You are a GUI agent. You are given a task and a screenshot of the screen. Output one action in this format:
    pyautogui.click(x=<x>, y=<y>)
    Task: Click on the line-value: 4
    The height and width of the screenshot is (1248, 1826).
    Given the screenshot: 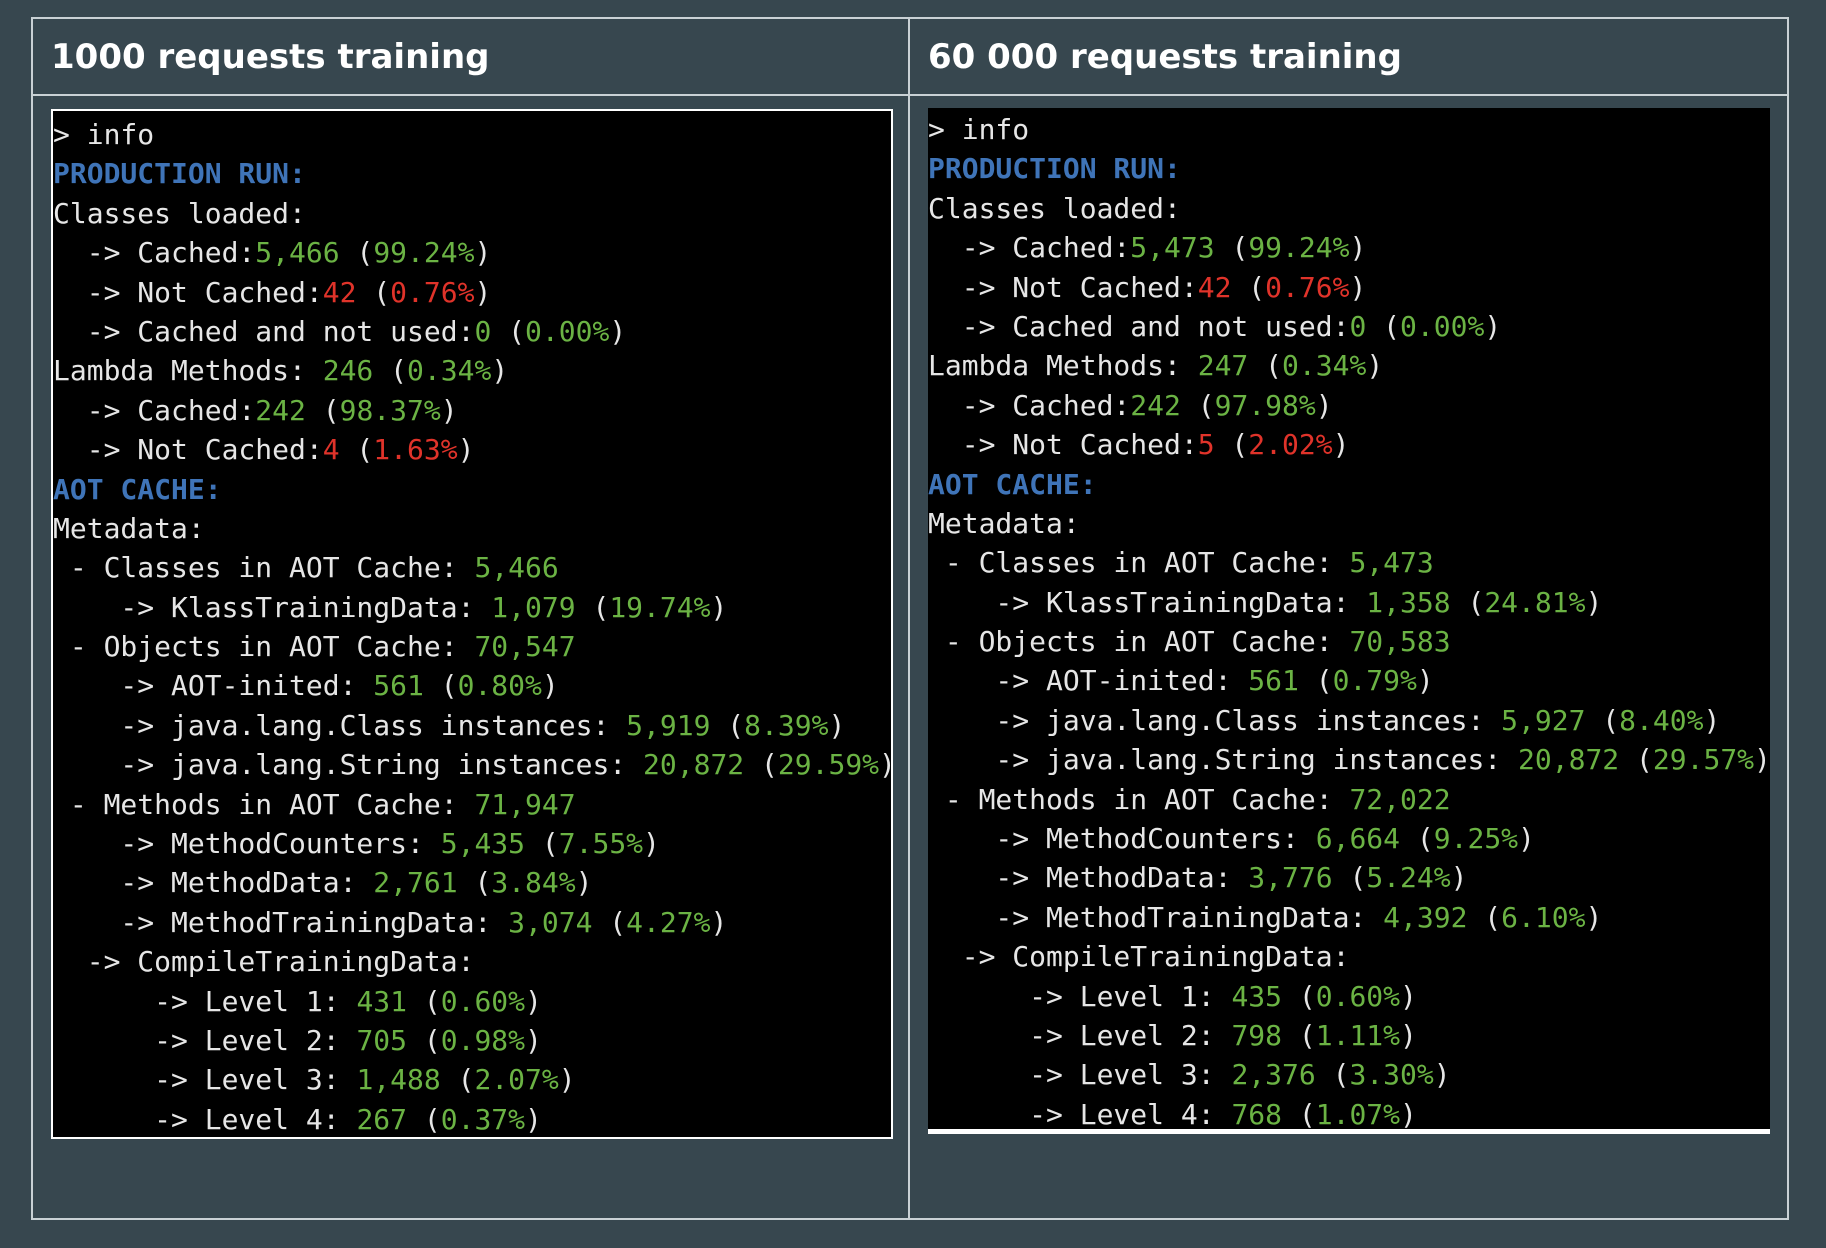 What is the action you would take?
    pyautogui.click(x=331, y=450)
    